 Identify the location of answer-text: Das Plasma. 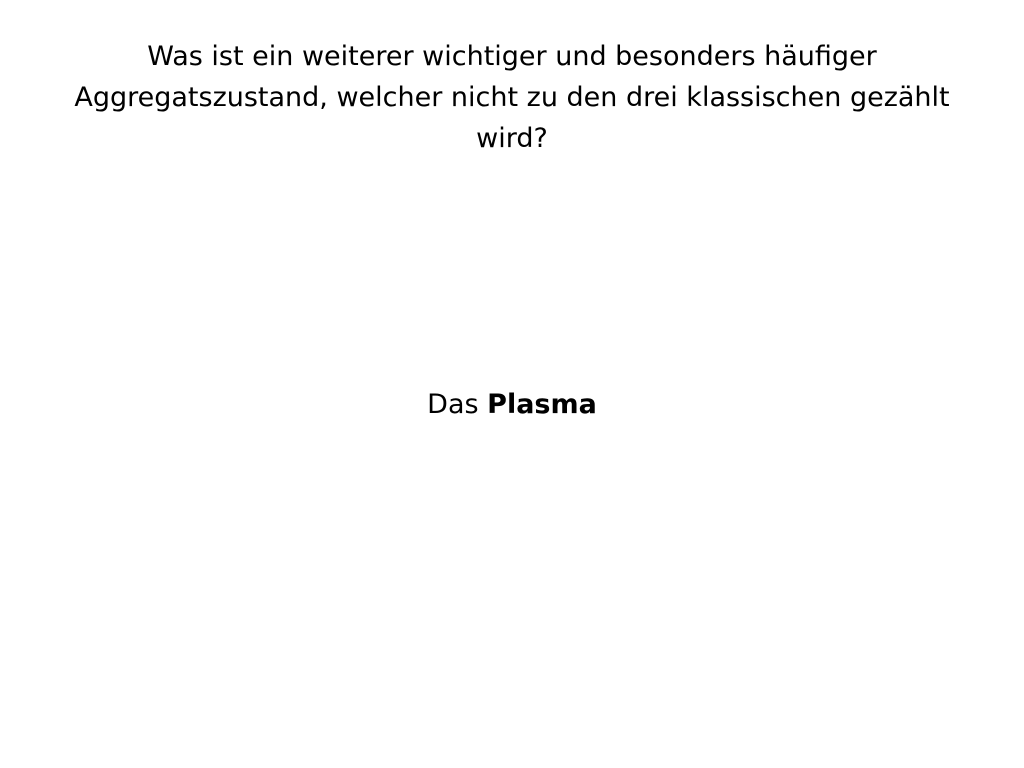
(512, 405).